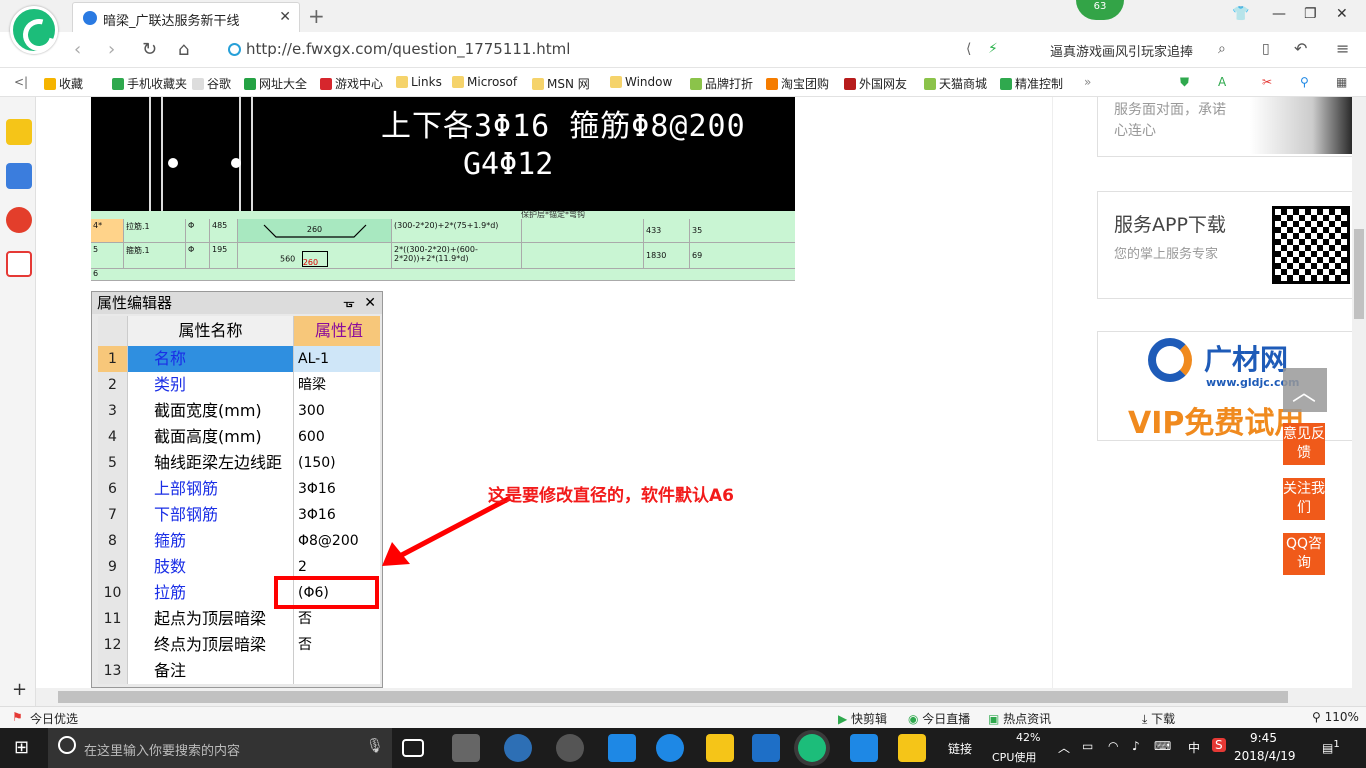  Describe the element at coordinates (239, 385) in the screenshot. I see `property-row: 2 类别 暗梁` at that location.